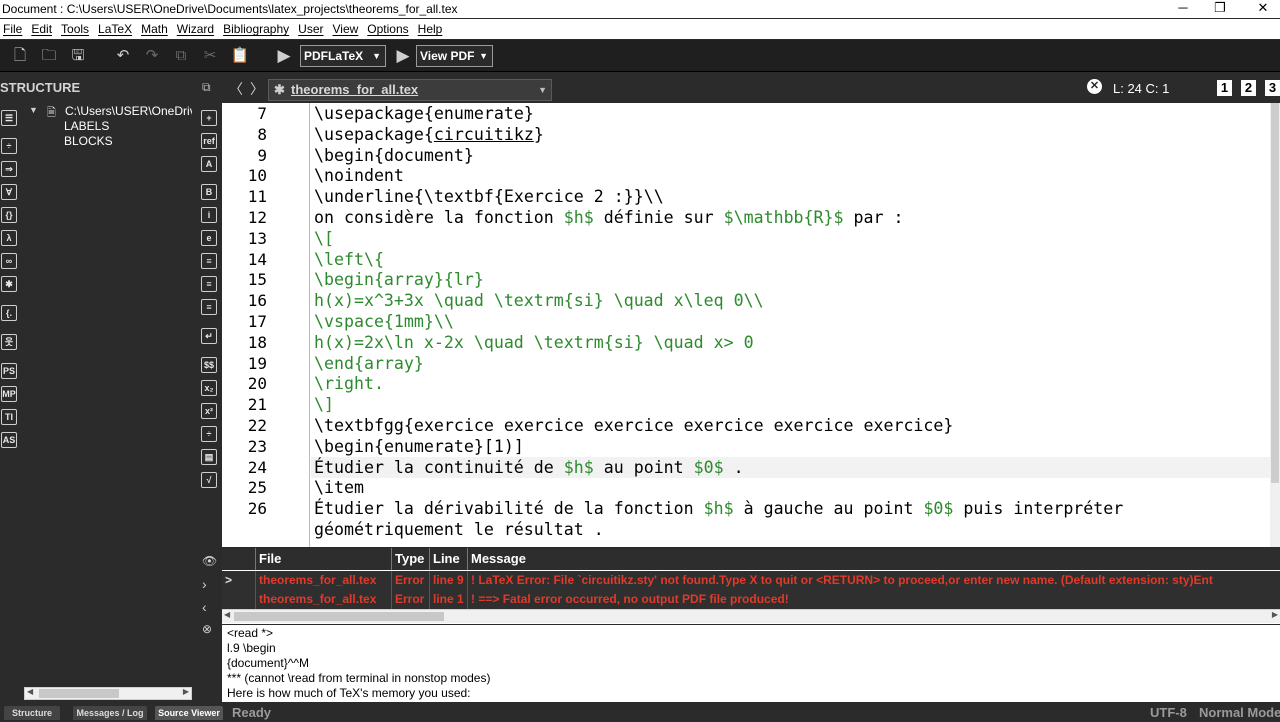 Image resolution: width=1280 pixels, height=722 pixels. What do you see at coordinates (156, 29) in the screenshot?
I see `menu-math: Math` at bounding box center [156, 29].